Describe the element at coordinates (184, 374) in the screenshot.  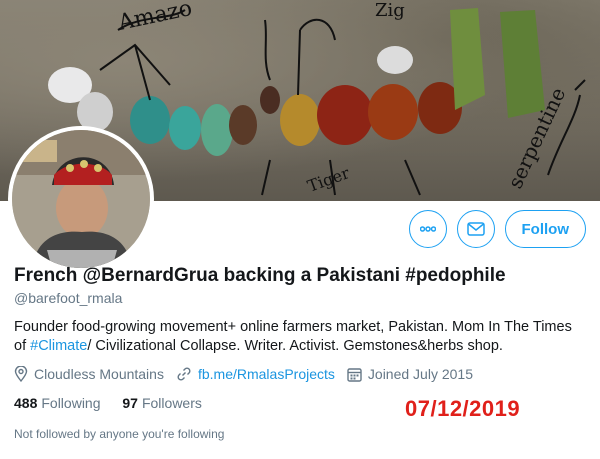
I see `link-icon` at that location.